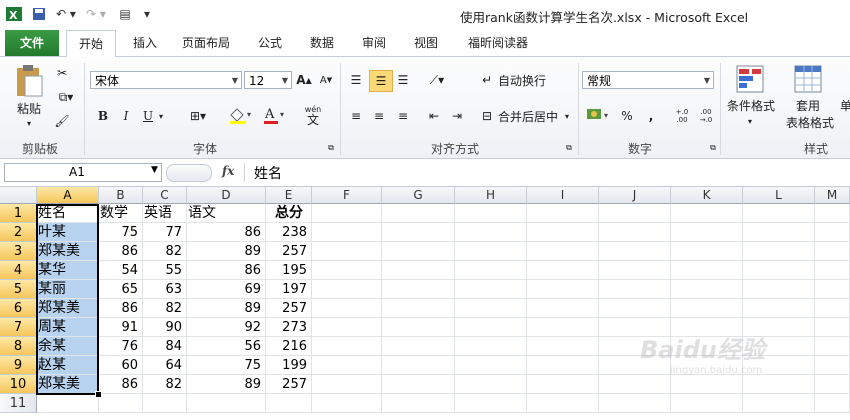 The image size is (850, 420). I want to click on row-header: 11, so click(18, 403).